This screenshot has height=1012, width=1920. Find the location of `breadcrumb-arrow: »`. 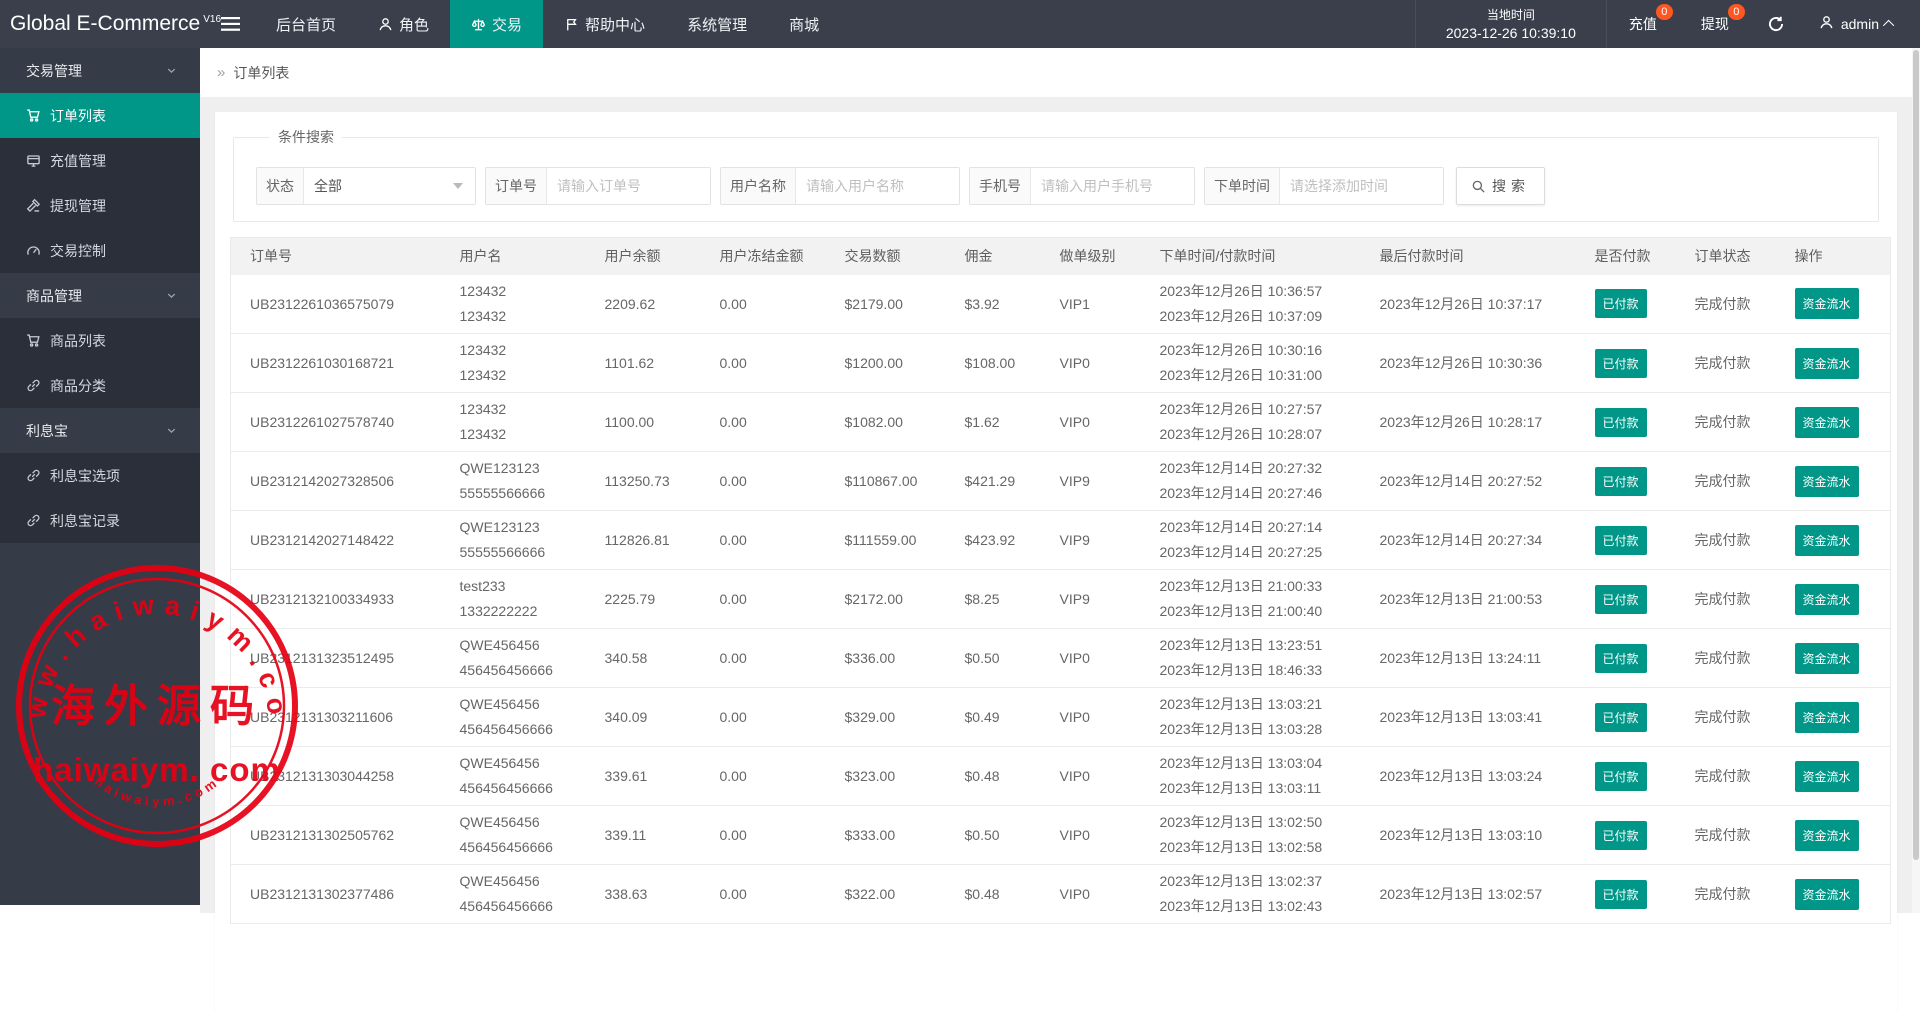

breadcrumb-arrow: » is located at coordinates (221, 72).